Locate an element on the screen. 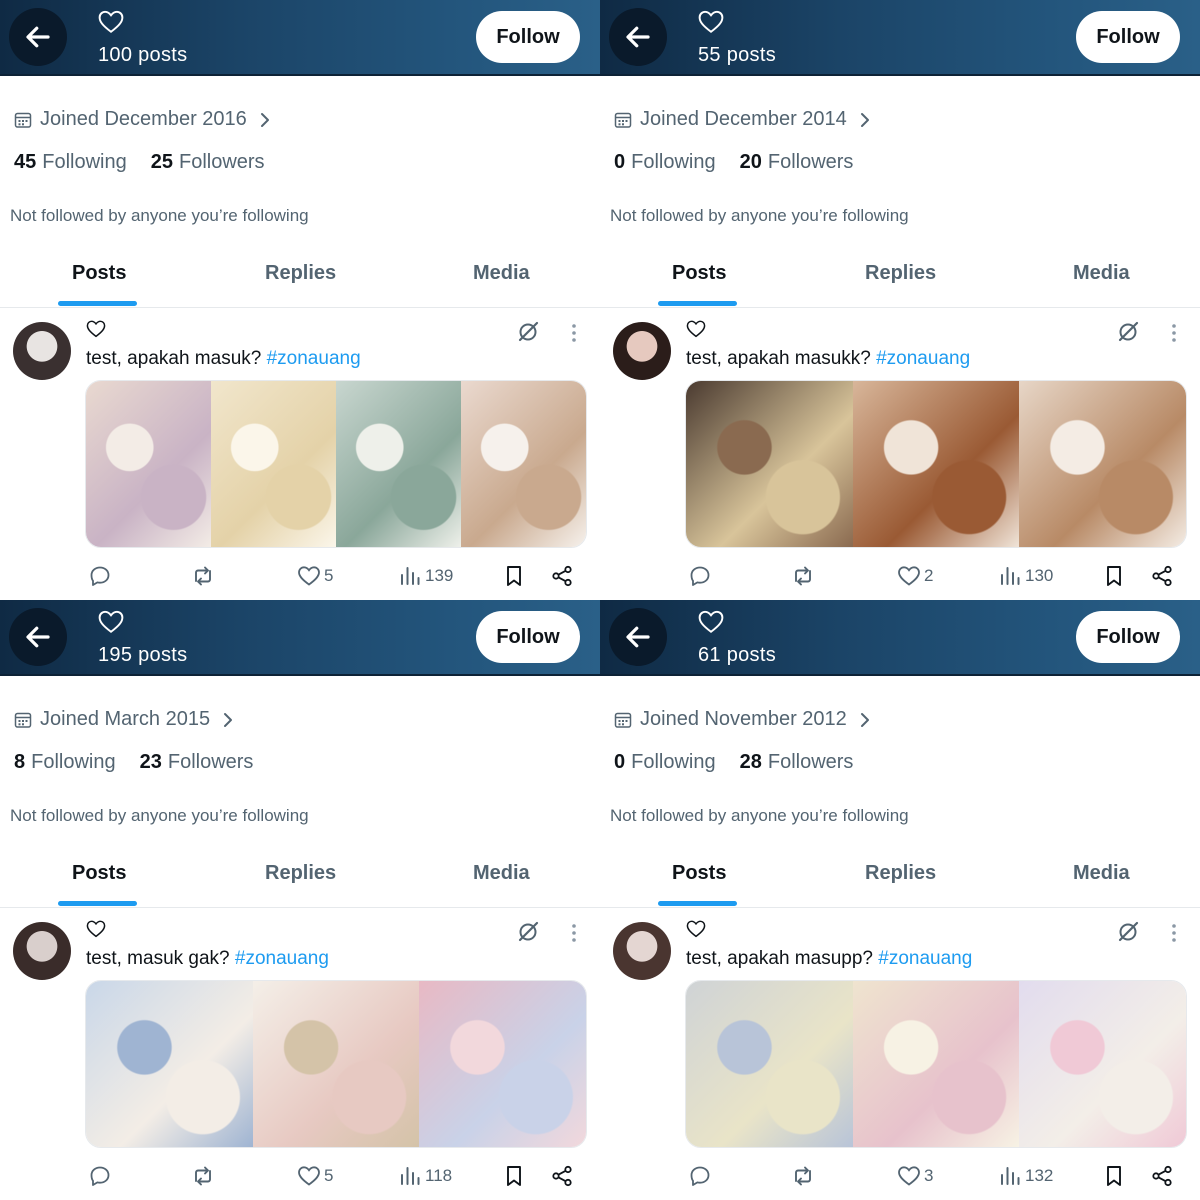 The height and width of the screenshot is (1200, 1200). like-button: 2 is located at coordinates (915, 576).